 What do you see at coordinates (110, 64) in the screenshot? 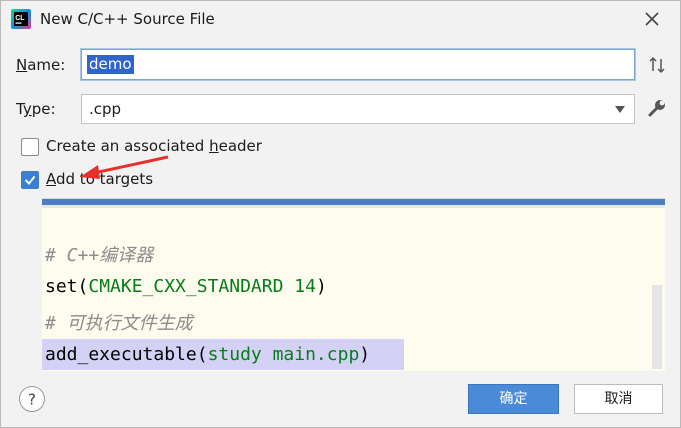
I see `name-input-value: demo` at bounding box center [110, 64].